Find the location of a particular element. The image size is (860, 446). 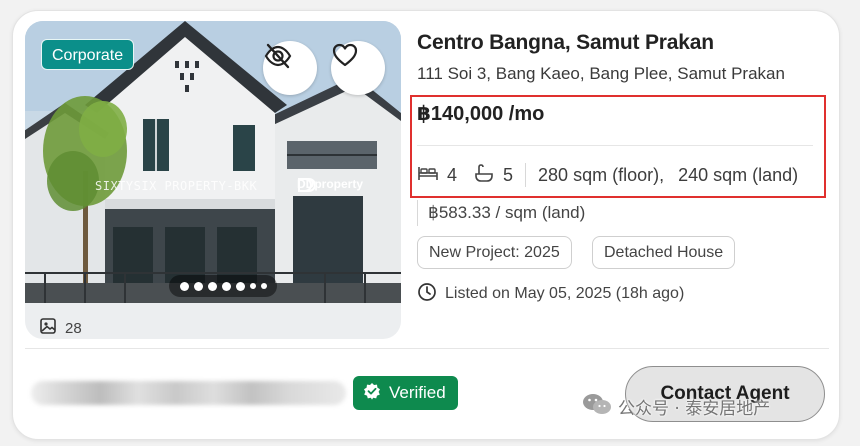

favorite-button is located at coordinates (358, 68).